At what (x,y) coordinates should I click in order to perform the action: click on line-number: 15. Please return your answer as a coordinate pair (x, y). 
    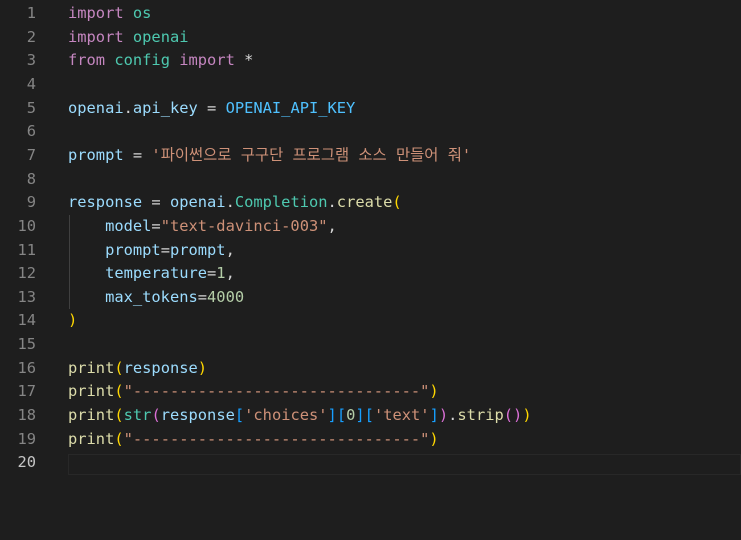
    Looking at the image, I should click on (26, 344).